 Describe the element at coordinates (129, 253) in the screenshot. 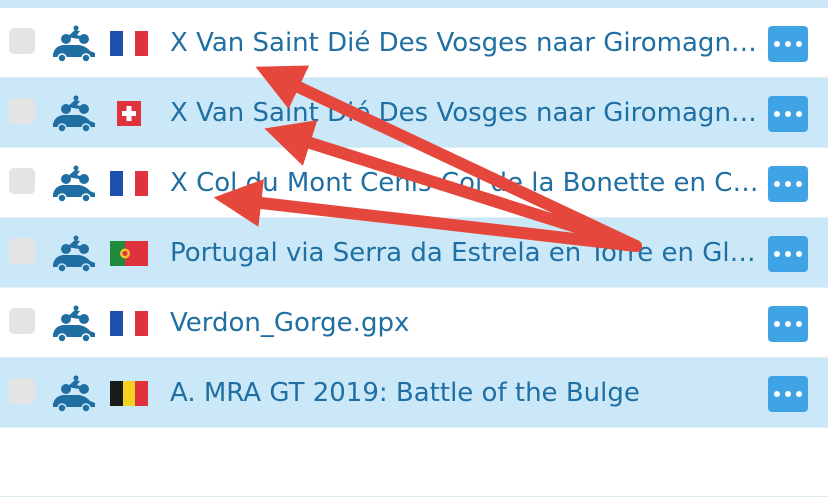

I see `portugal-flag-icon` at that location.